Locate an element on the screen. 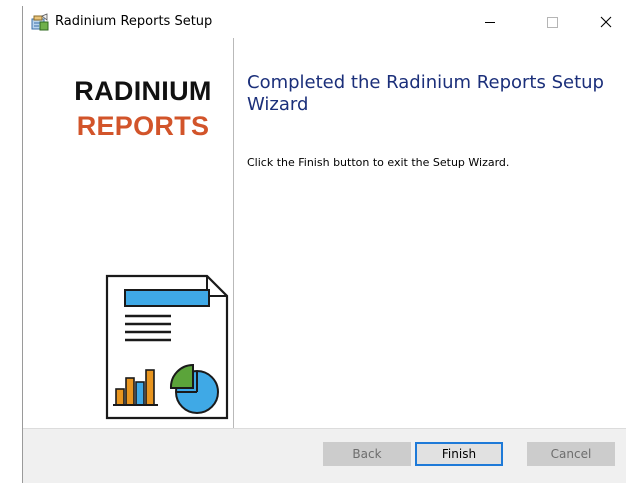 This screenshot has width=626, height=483. back-button: Back is located at coordinates (367, 454).